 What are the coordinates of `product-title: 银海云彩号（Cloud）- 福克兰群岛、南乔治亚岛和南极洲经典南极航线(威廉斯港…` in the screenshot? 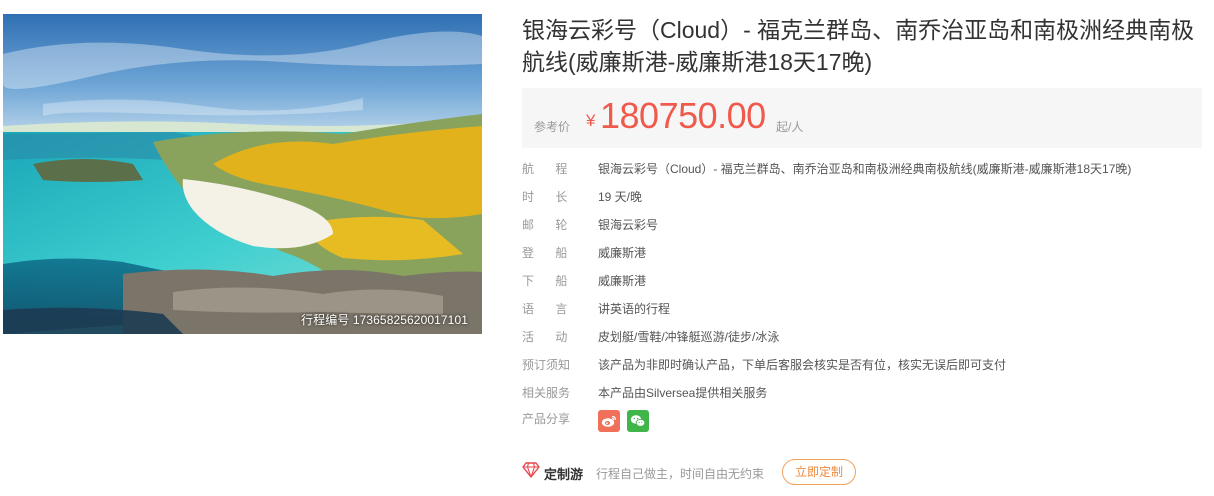 It's located at (858, 46).